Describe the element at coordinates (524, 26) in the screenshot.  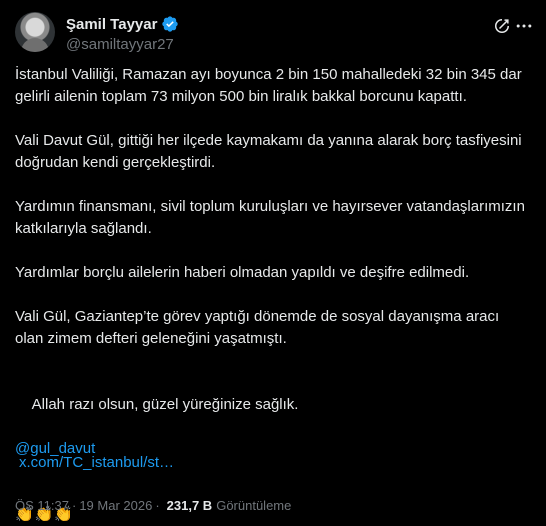
I see `more-options-icon` at that location.